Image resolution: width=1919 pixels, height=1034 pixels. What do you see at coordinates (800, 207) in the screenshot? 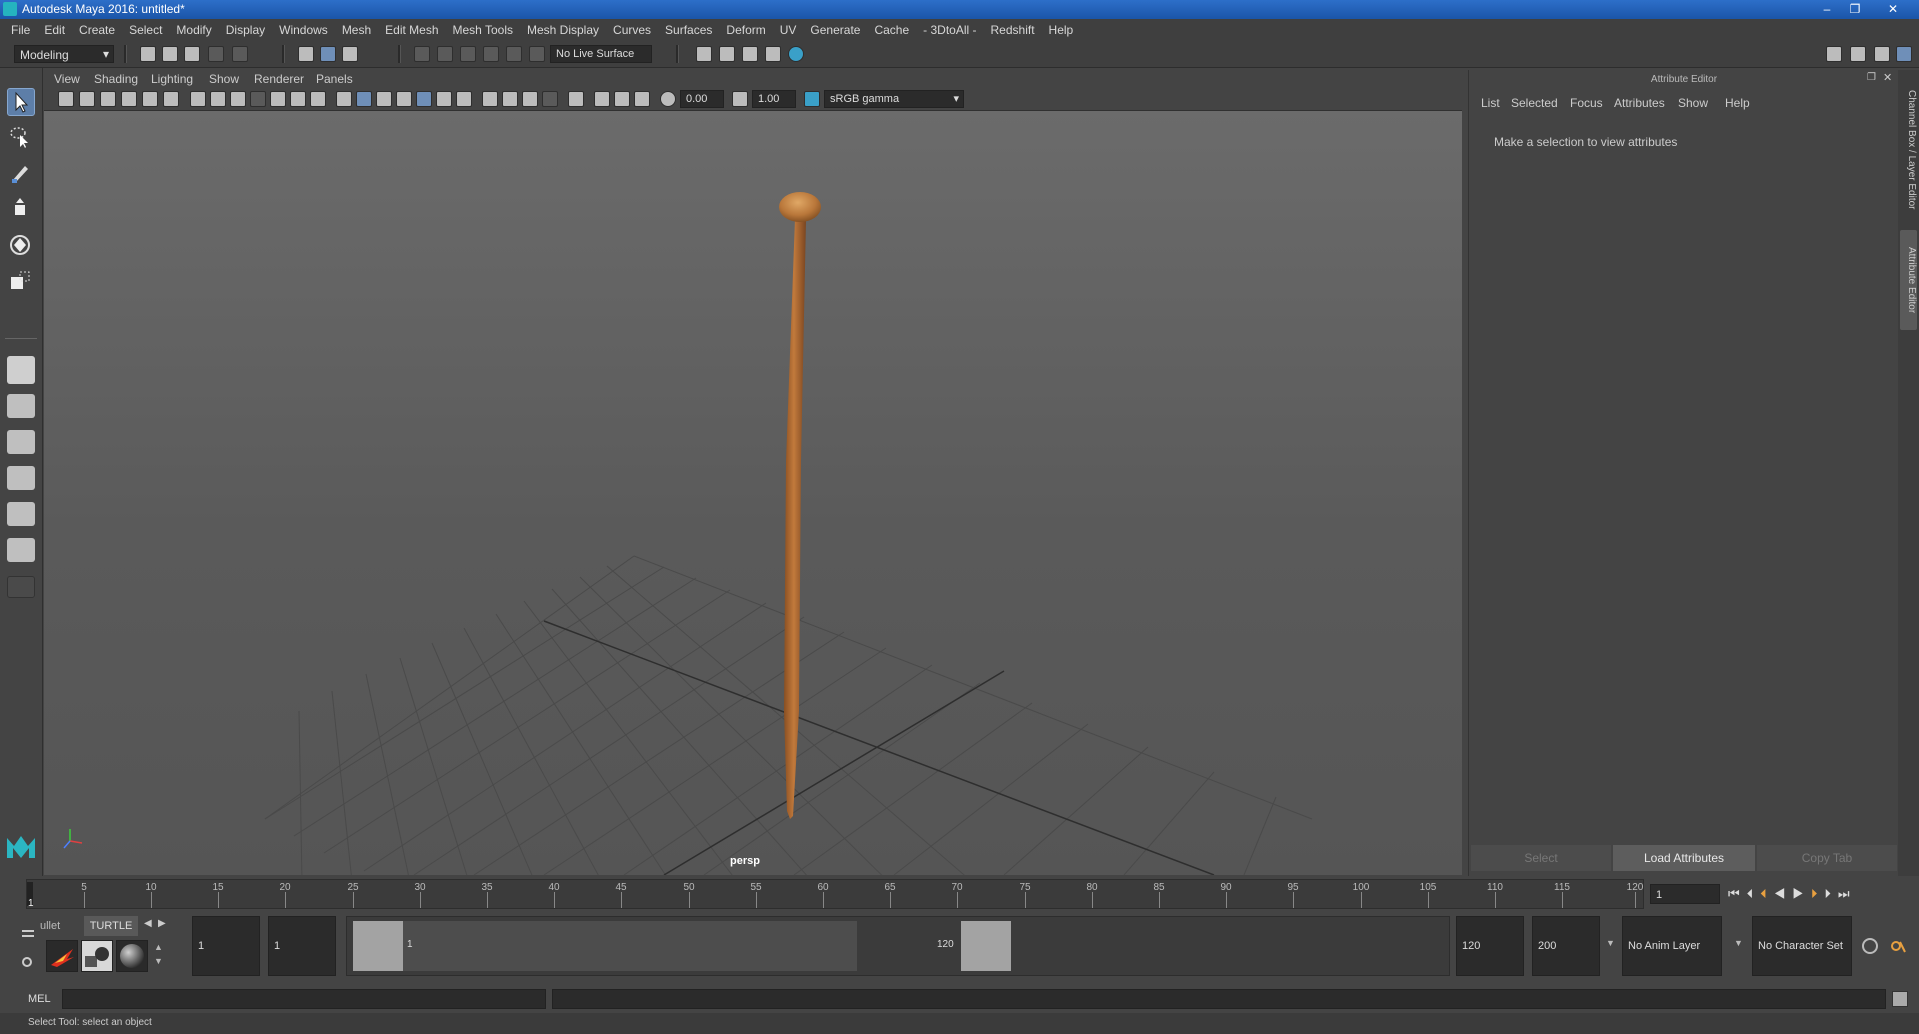
I see `walking-stick-knob` at bounding box center [800, 207].